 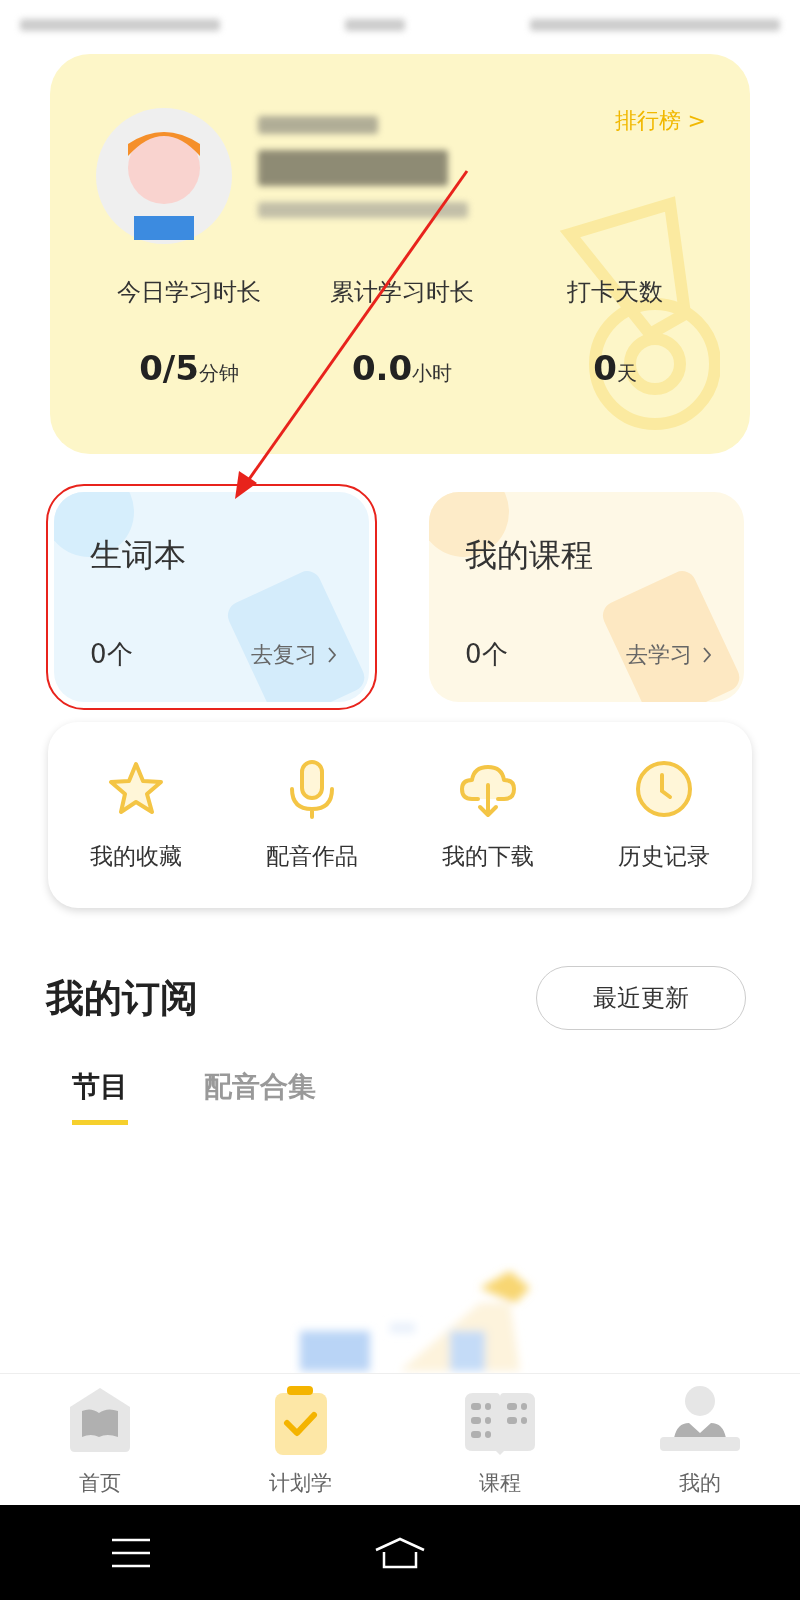 What do you see at coordinates (615, 368) in the screenshot?
I see `stat-value: 0天` at bounding box center [615, 368].